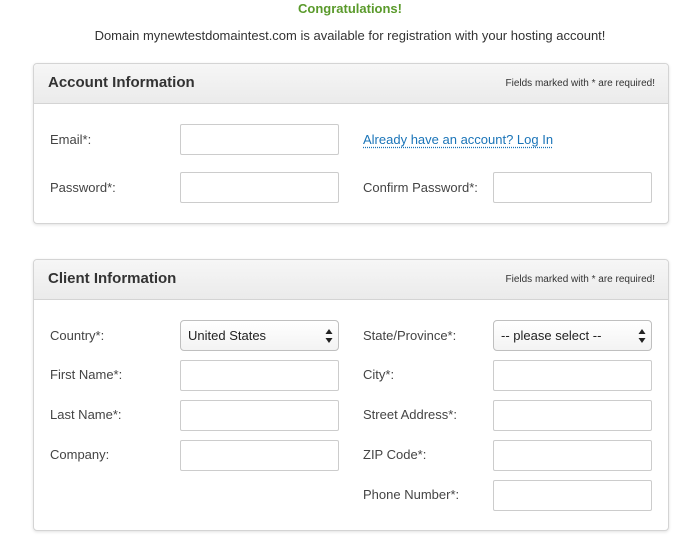 Image resolution: width=700 pixels, height=546 pixels. I want to click on phone-number-label: Phone Number*:, so click(411, 494).